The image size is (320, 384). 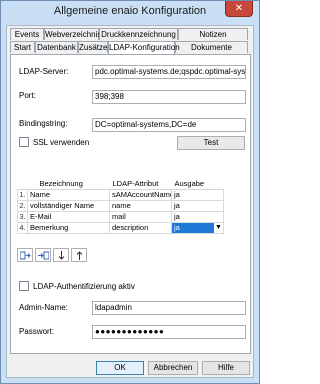 What do you see at coordinates (140, 227) in the screenshot?
I see `cell-ldap-attribut: description` at bounding box center [140, 227].